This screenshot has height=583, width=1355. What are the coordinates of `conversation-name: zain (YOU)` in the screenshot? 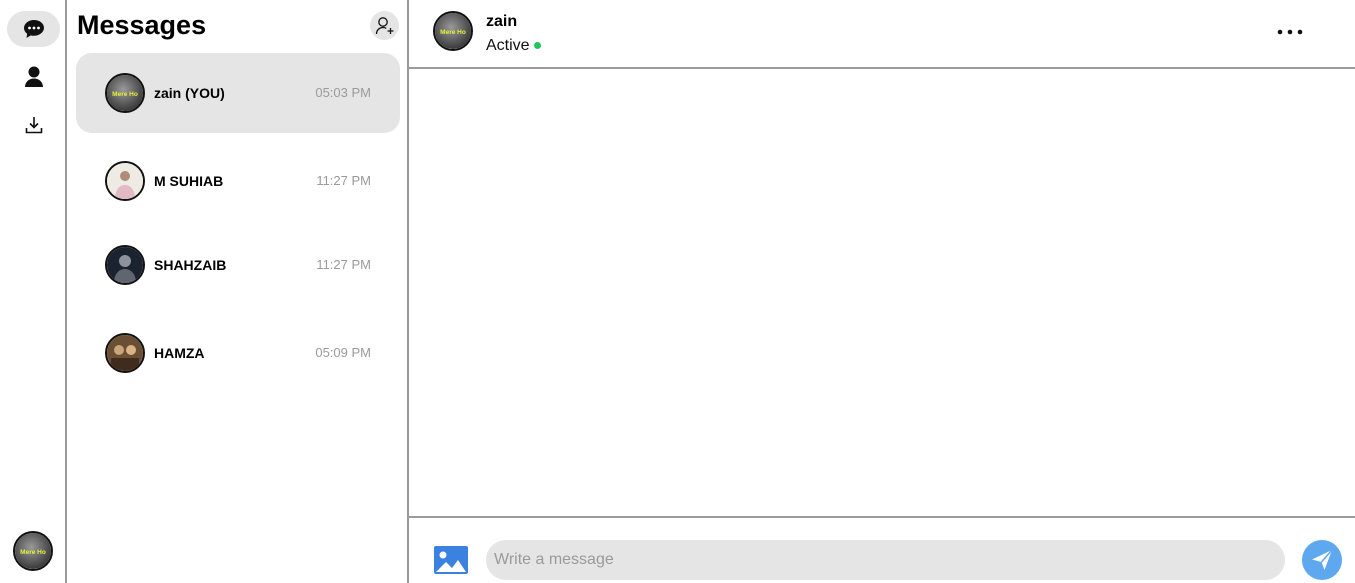 It's located at (189, 93).